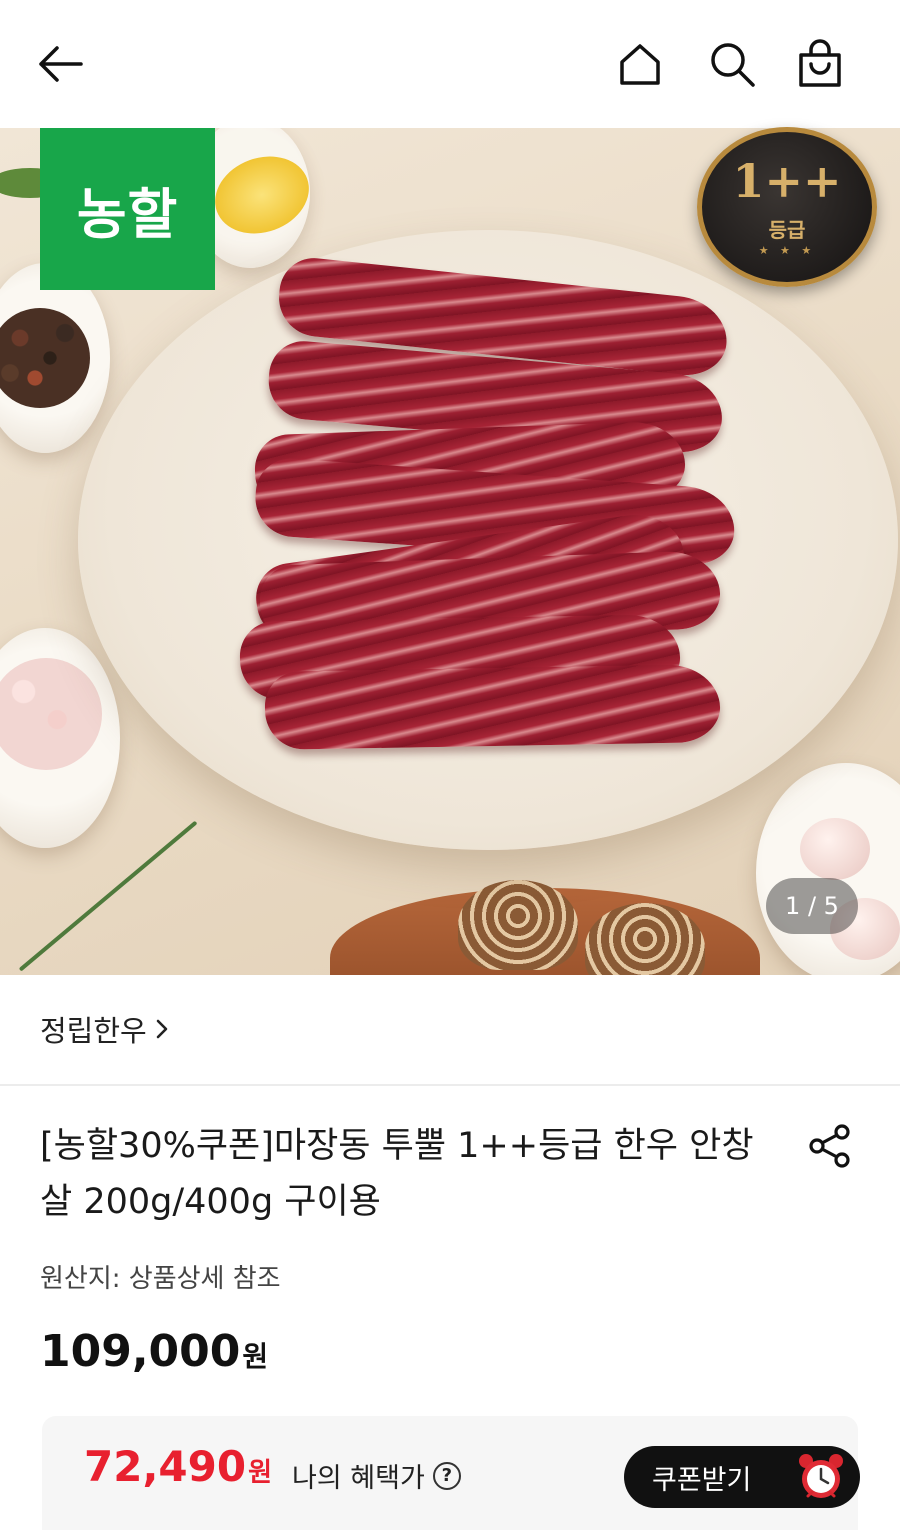  What do you see at coordinates (358, 1478) in the screenshot?
I see `my-benefit-text: 나의 혜택가` at bounding box center [358, 1478].